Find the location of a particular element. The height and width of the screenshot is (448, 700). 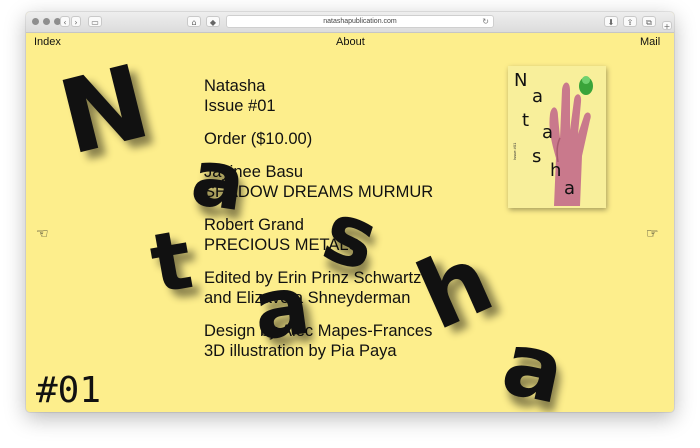

url-text: natashapublication.com is located at coordinates (360, 21).